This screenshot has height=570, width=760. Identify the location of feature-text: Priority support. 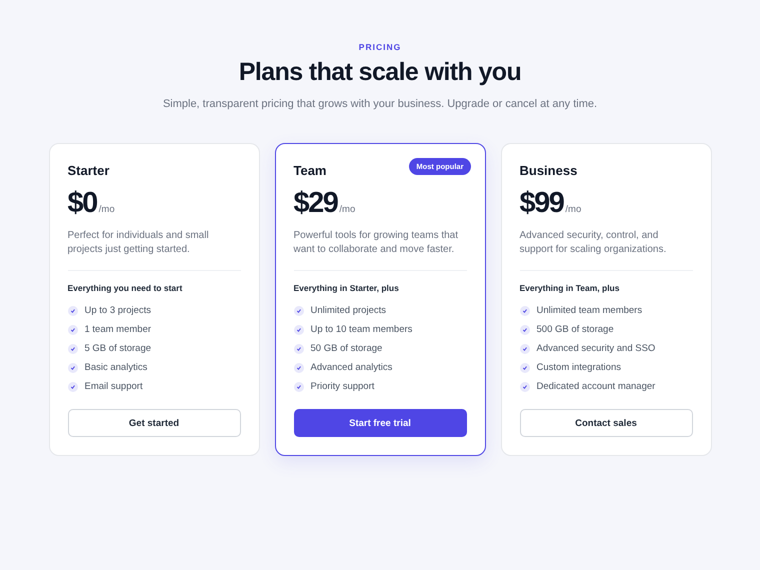
(342, 386).